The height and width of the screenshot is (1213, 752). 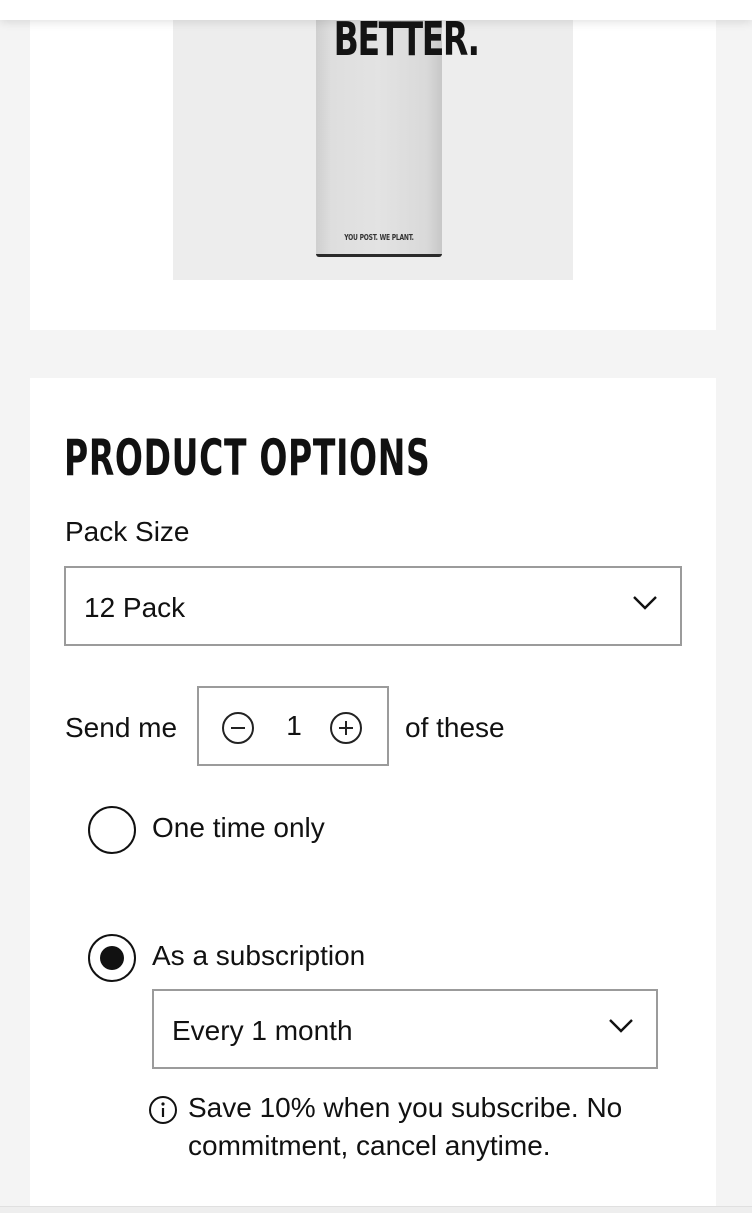 I want to click on pack-size-value: 12 Pack, so click(x=135, y=607).